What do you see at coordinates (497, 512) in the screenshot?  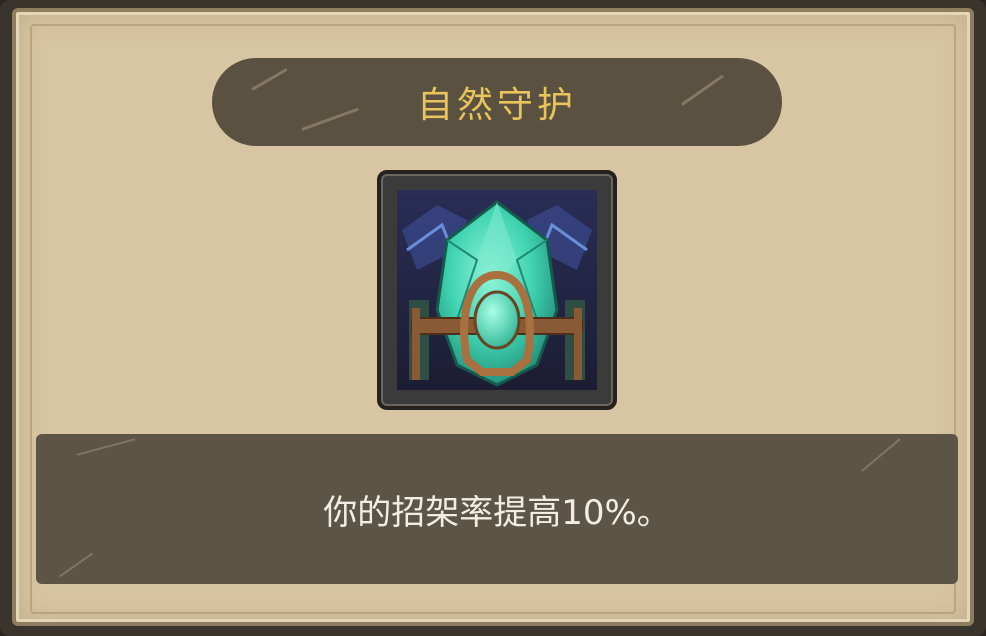 I see `skill-description: 你的招架率提高10%。` at bounding box center [497, 512].